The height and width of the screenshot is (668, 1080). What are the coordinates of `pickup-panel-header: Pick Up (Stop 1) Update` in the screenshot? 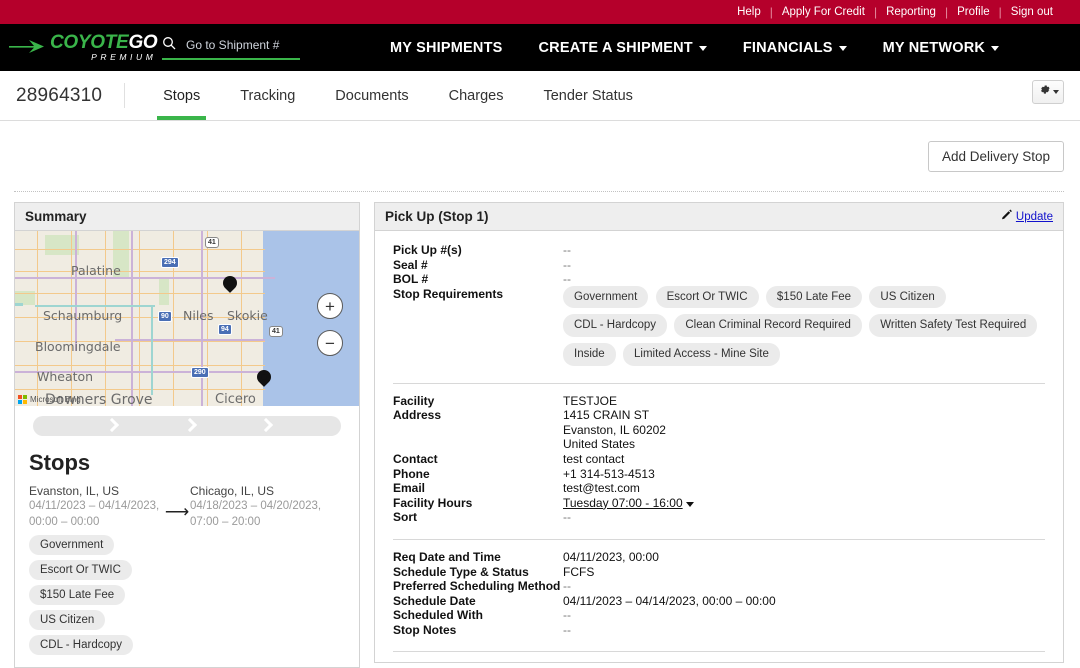 It's located at (719, 217).